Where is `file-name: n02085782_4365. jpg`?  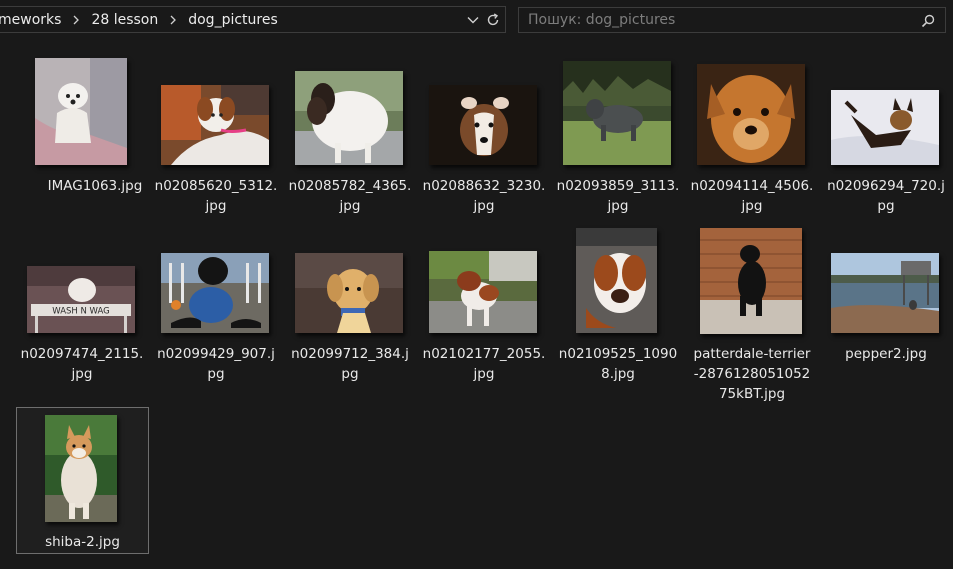 file-name: n02085782_4365. jpg is located at coordinates (350, 196).